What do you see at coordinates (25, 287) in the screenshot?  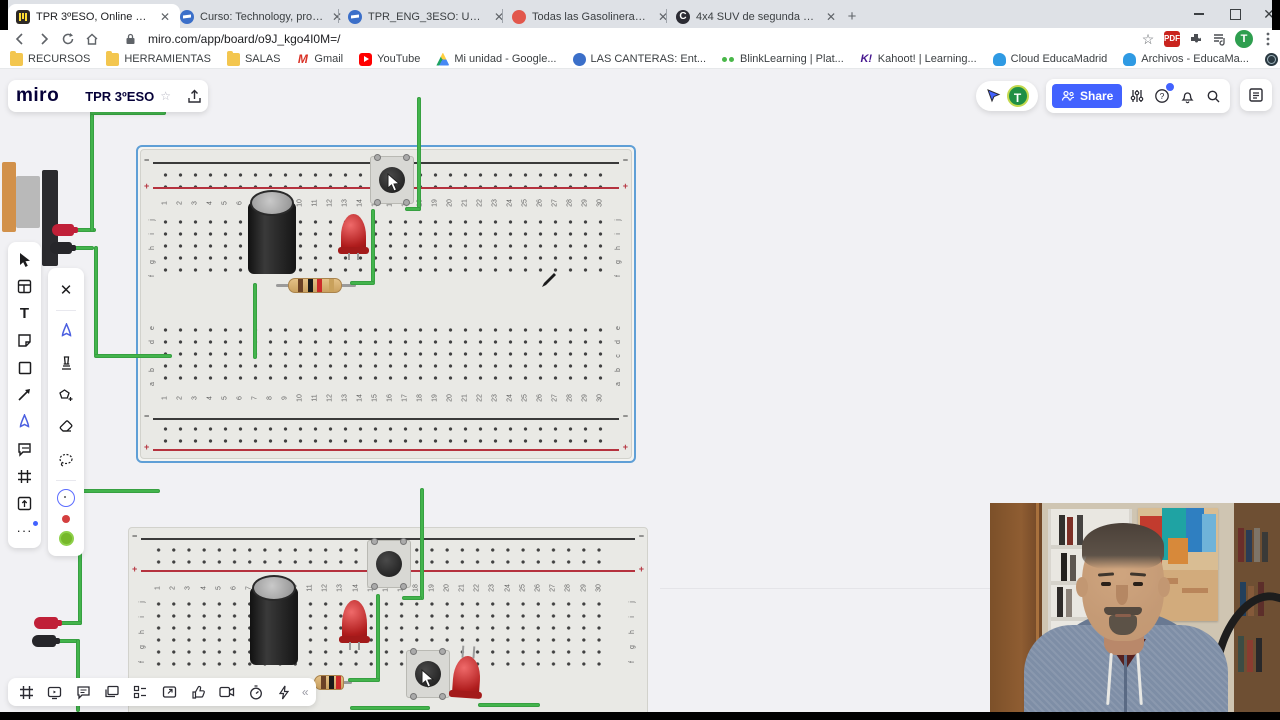 I see `templates-tool` at bounding box center [25, 287].